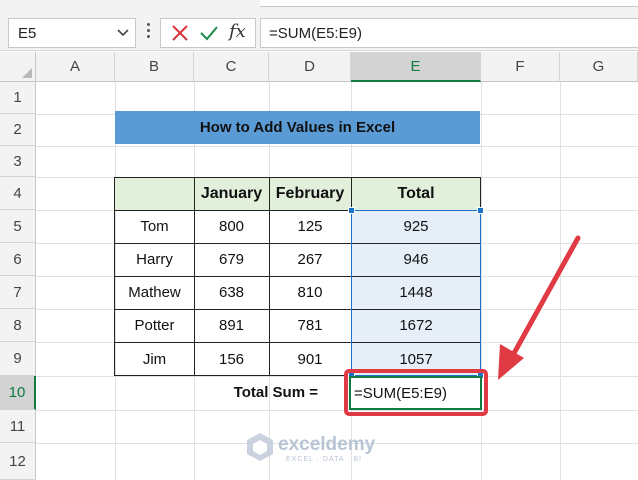  Describe the element at coordinates (449, 3) in the screenshot. I see `ribbon-edge` at that location.